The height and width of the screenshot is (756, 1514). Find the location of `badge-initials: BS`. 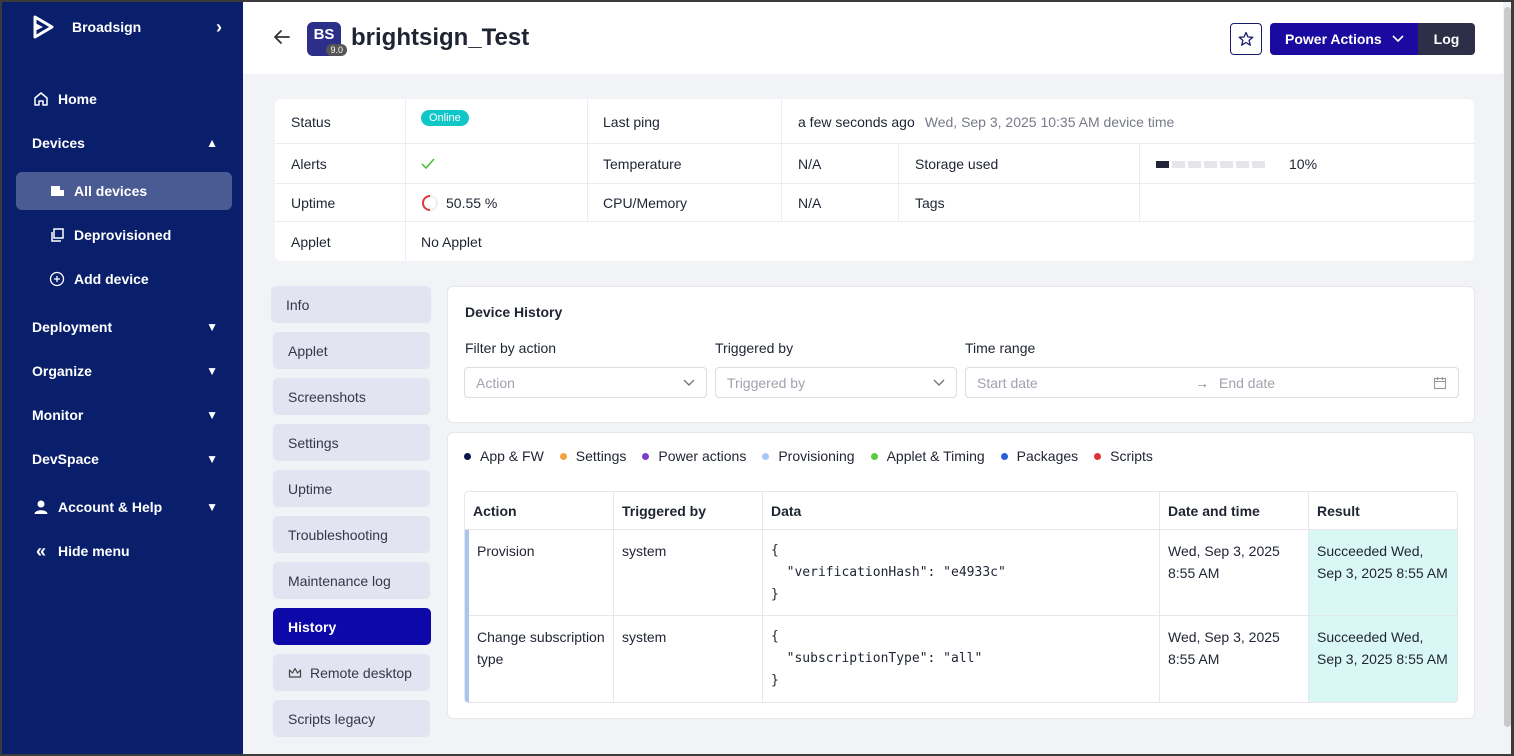

badge-initials: BS is located at coordinates (324, 34).